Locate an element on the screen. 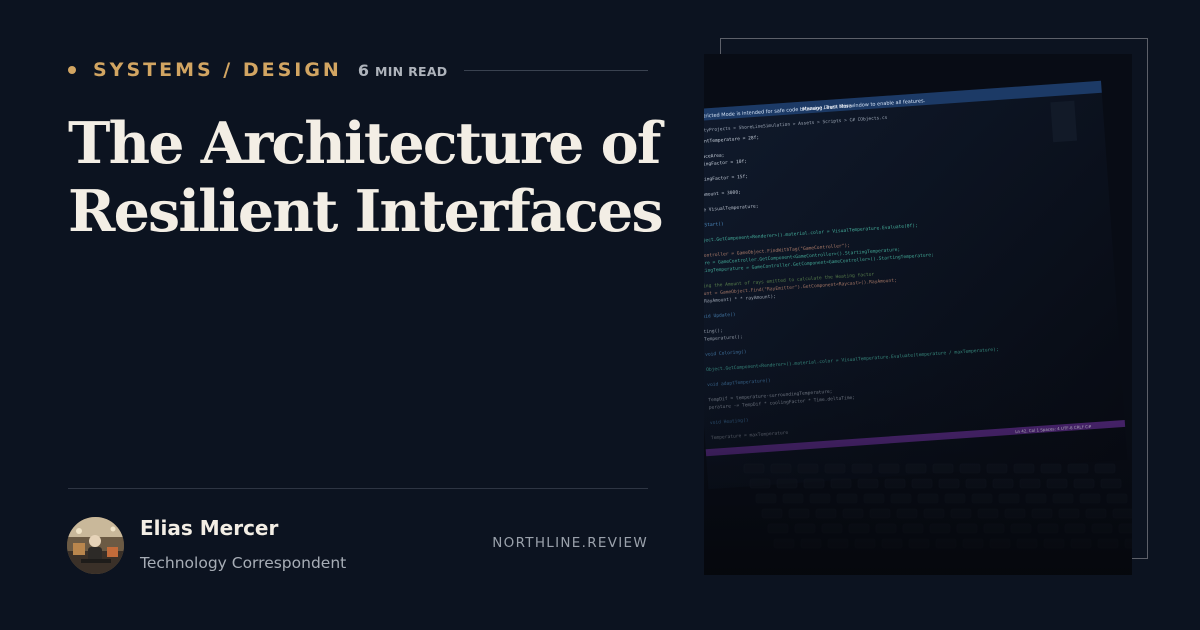 The height and width of the screenshot is (630, 1200). read-time-number: 6 is located at coordinates (363, 70).